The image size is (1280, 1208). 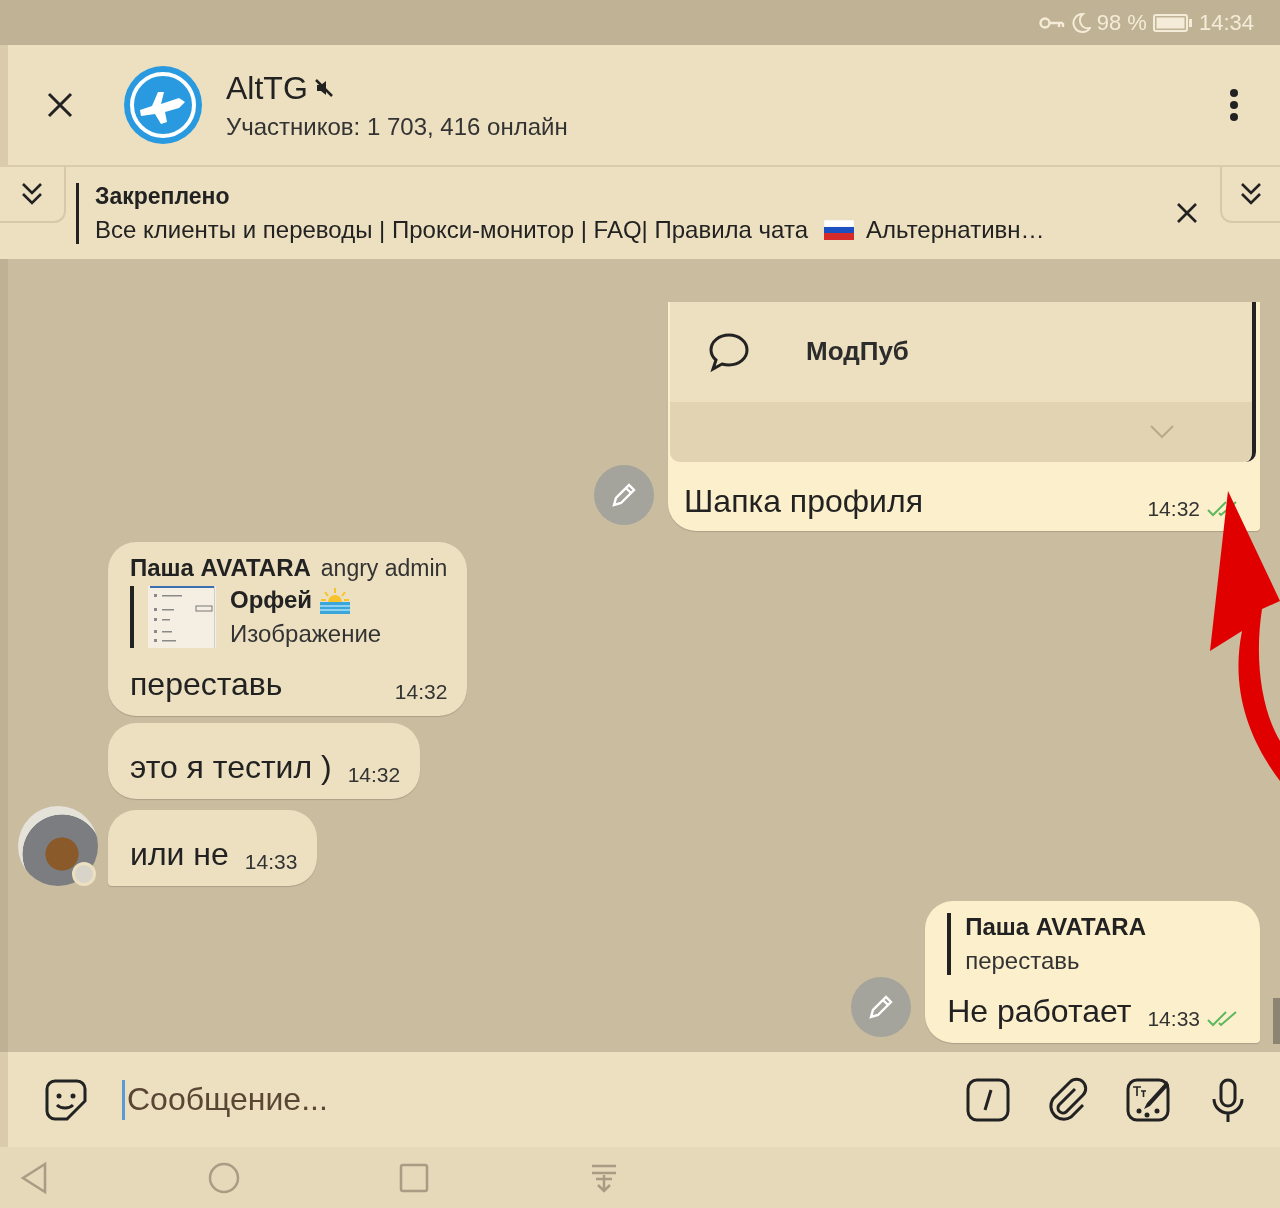 I want to click on key-icon, so click(x=1051, y=22).